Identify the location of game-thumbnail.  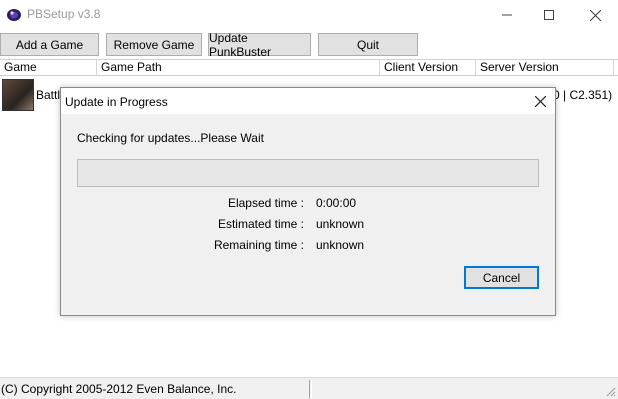
(18, 95).